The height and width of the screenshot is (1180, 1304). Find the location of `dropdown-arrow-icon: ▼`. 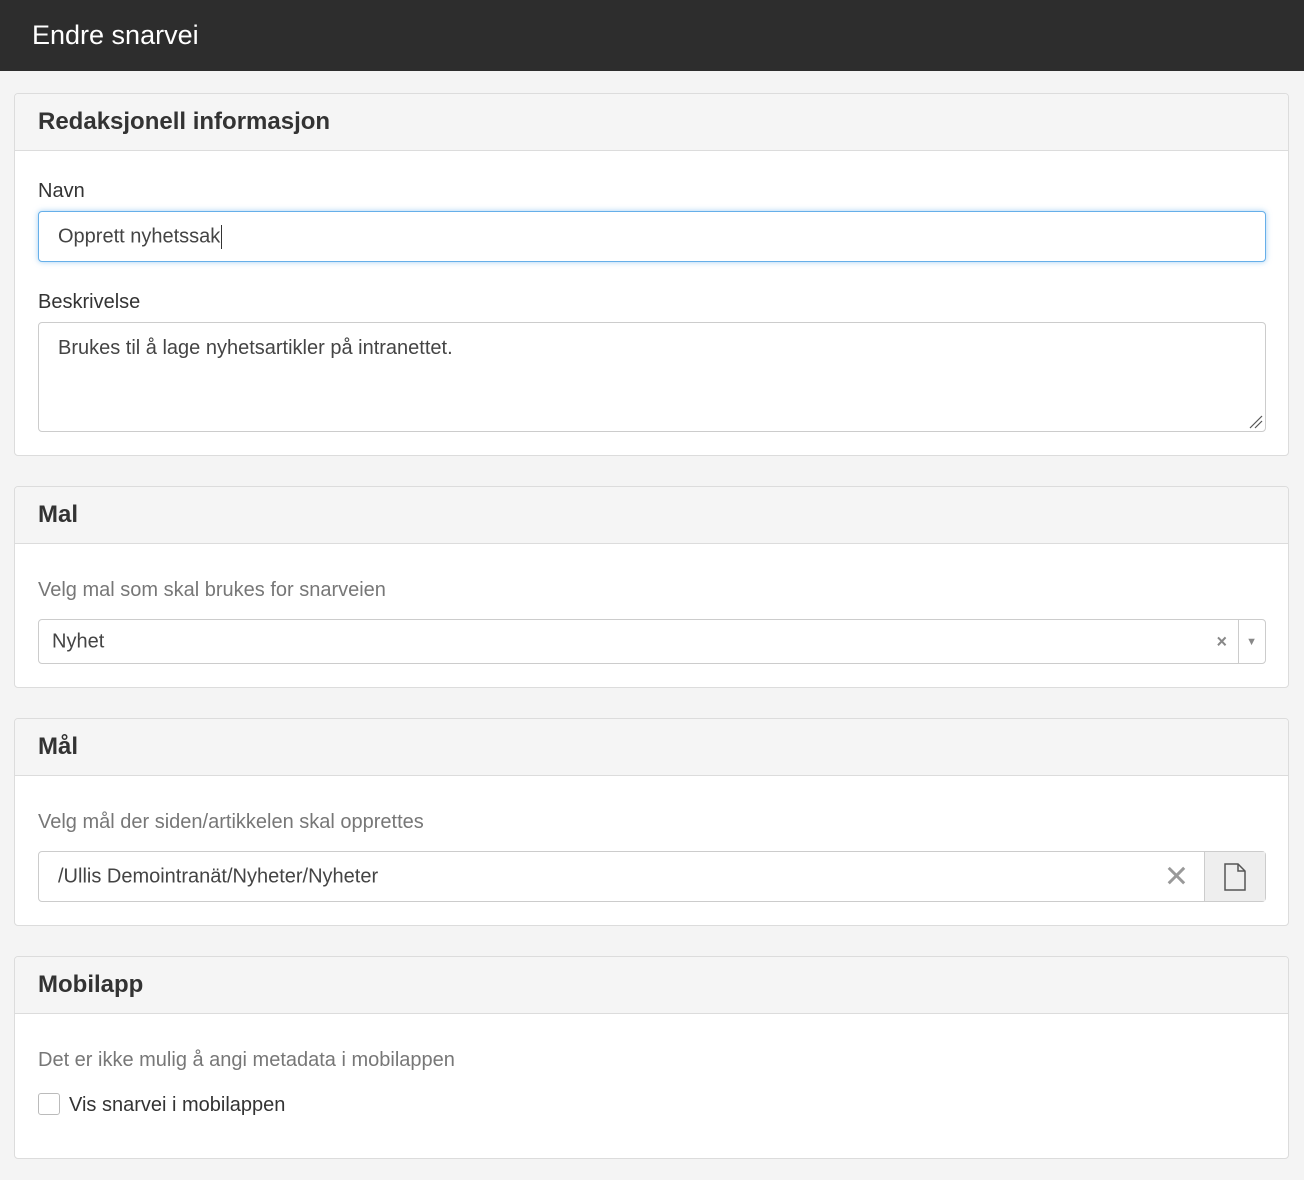

dropdown-arrow-icon: ▼ is located at coordinates (1251, 642).